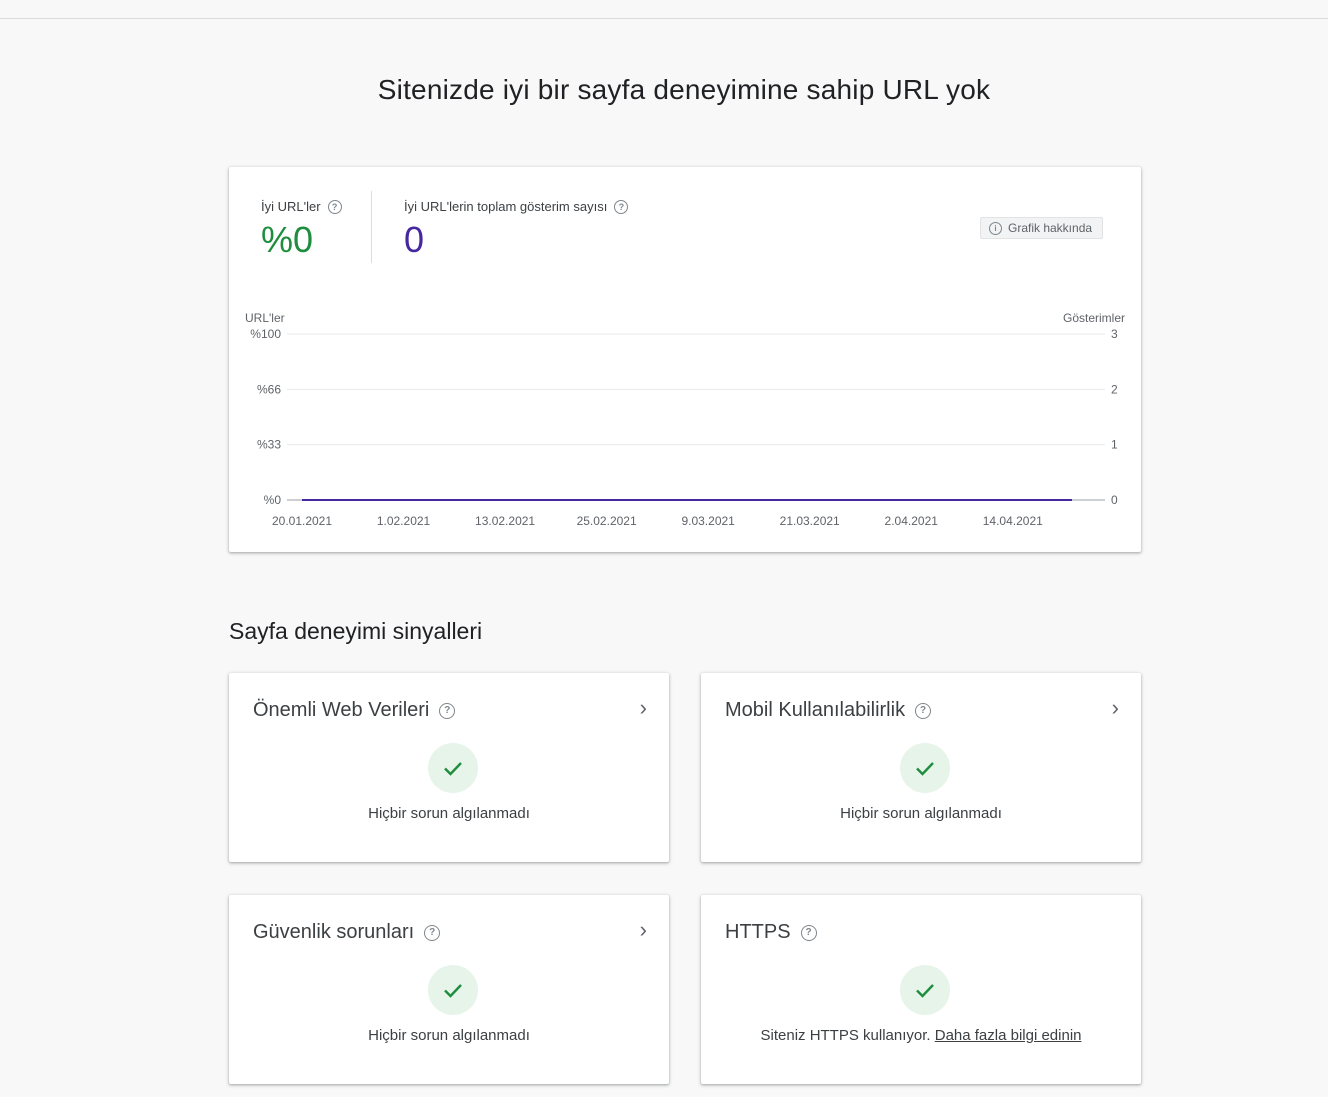  Describe the element at coordinates (341, 710) in the screenshot. I see `signal-title: Önemli Web Verileri` at that location.